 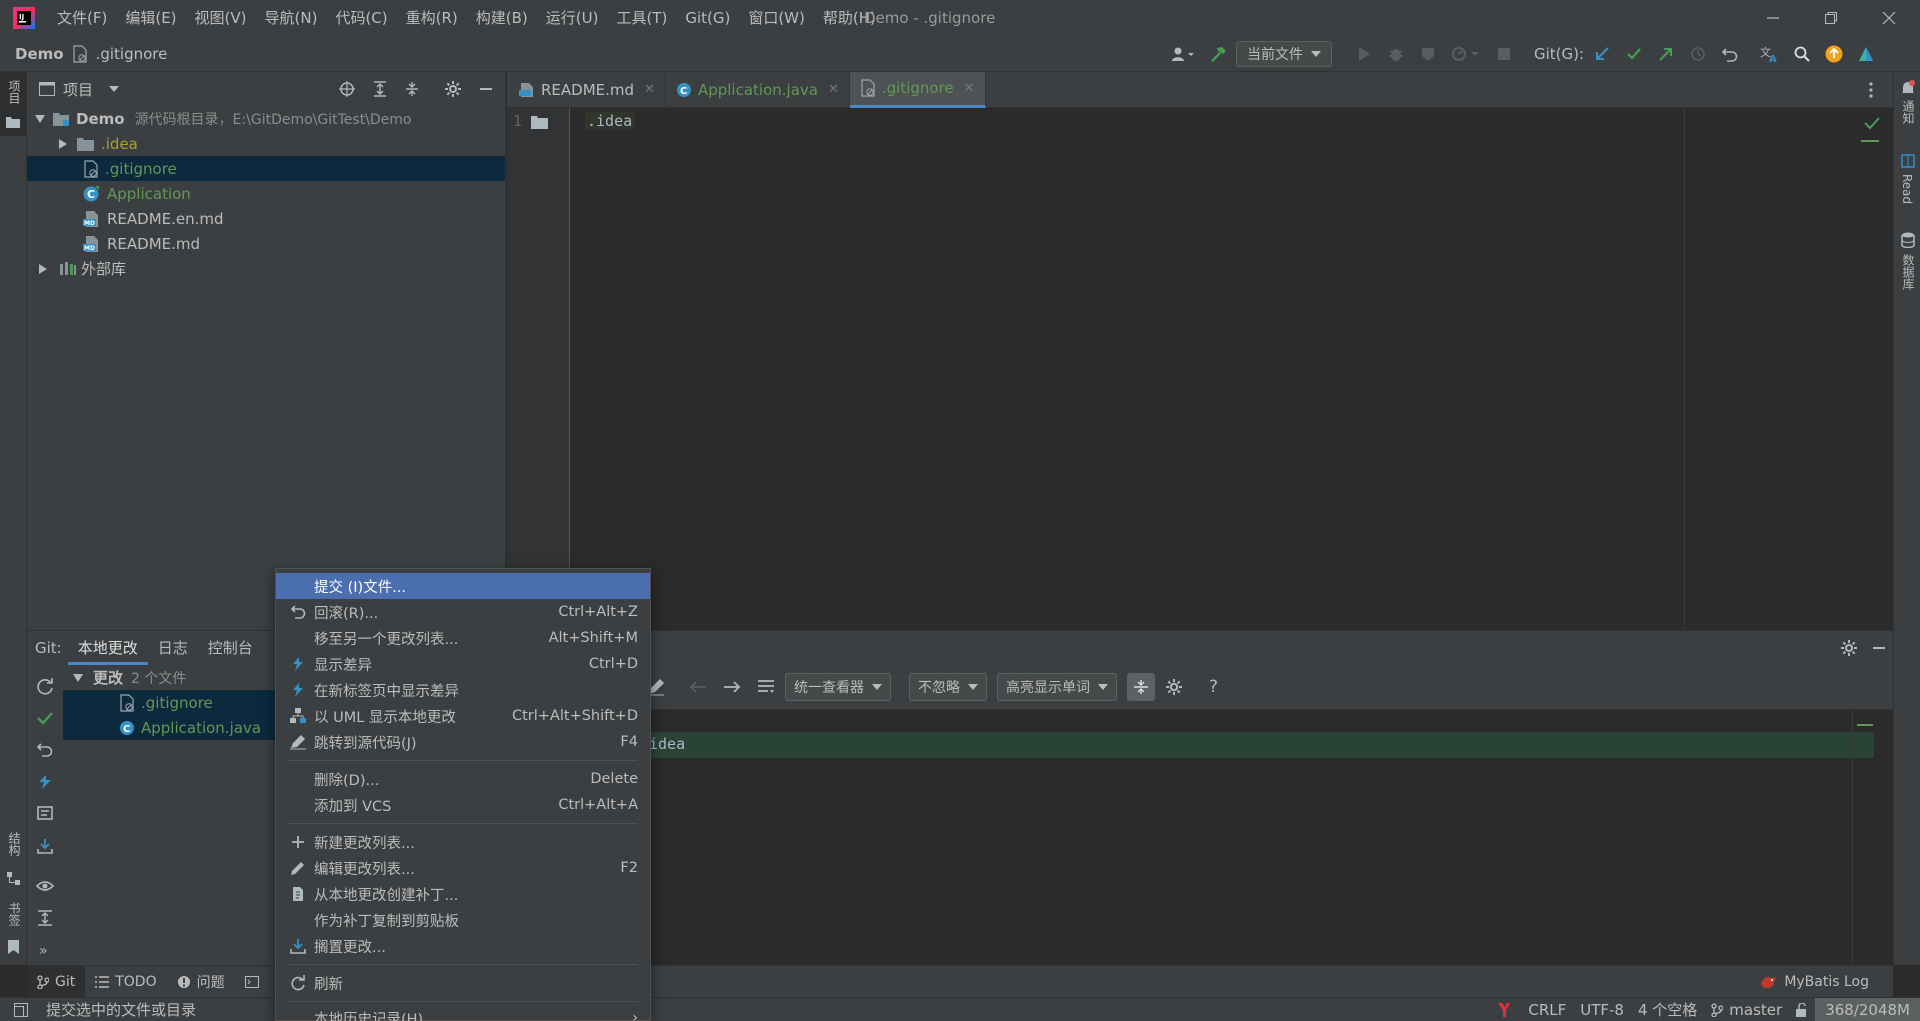 What do you see at coordinates (463, 779) in the screenshot?
I see `menu-item-delete: 删除(D)... Delete` at bounding box center [463, 779].